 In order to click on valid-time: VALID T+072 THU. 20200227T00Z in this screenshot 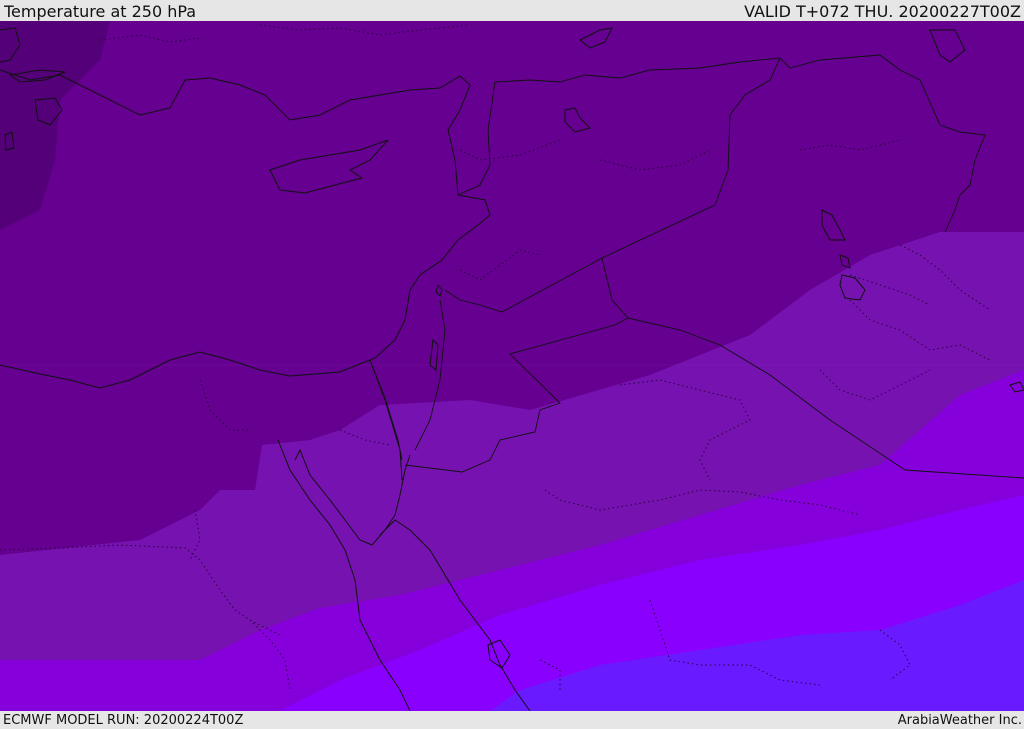, I will do `click(882, 11)`.